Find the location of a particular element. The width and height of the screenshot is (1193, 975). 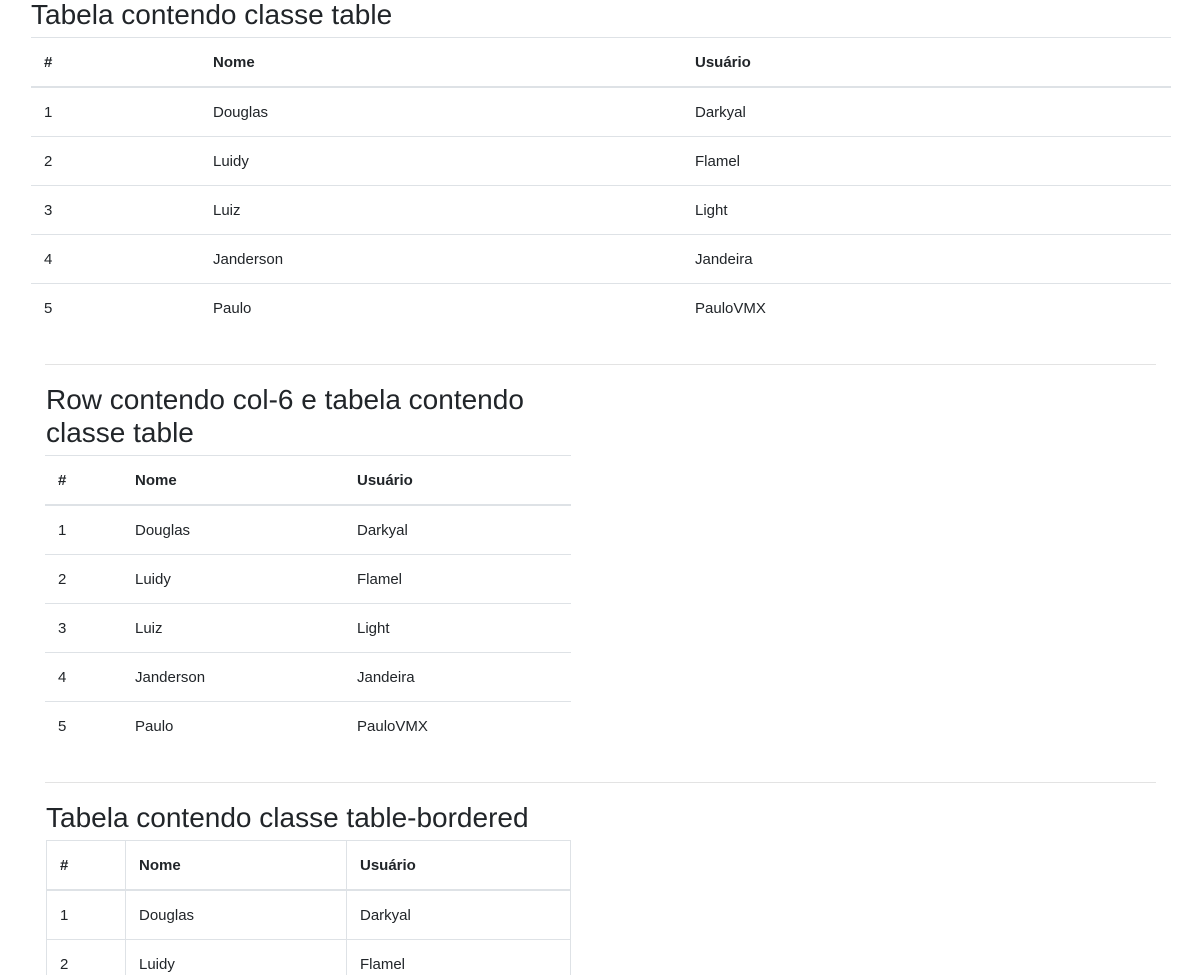

section-title: Tabela contendo classe table-bordered is located at coordinates (287, 817).